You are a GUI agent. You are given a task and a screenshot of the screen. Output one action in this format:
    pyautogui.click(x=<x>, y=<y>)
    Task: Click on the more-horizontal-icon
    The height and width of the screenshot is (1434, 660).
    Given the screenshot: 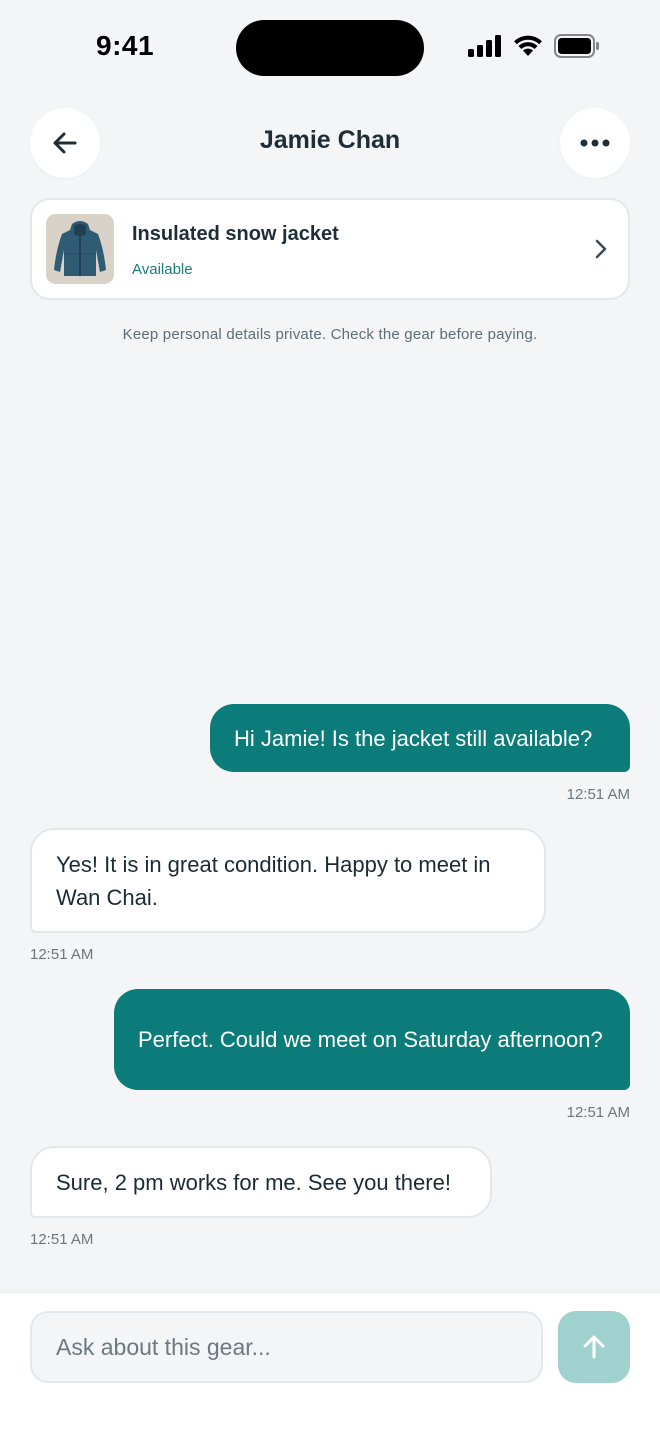 What is the action you would take?
    pyautogui.click(x=595, y=143)
    